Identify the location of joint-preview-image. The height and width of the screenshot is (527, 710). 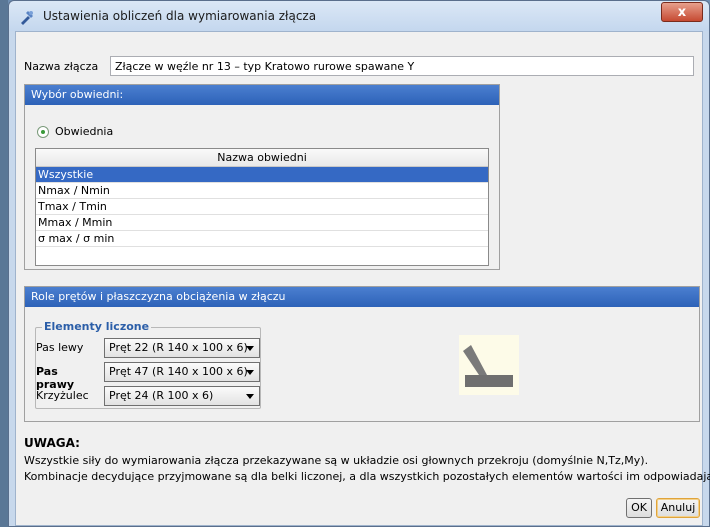
(489, 365).